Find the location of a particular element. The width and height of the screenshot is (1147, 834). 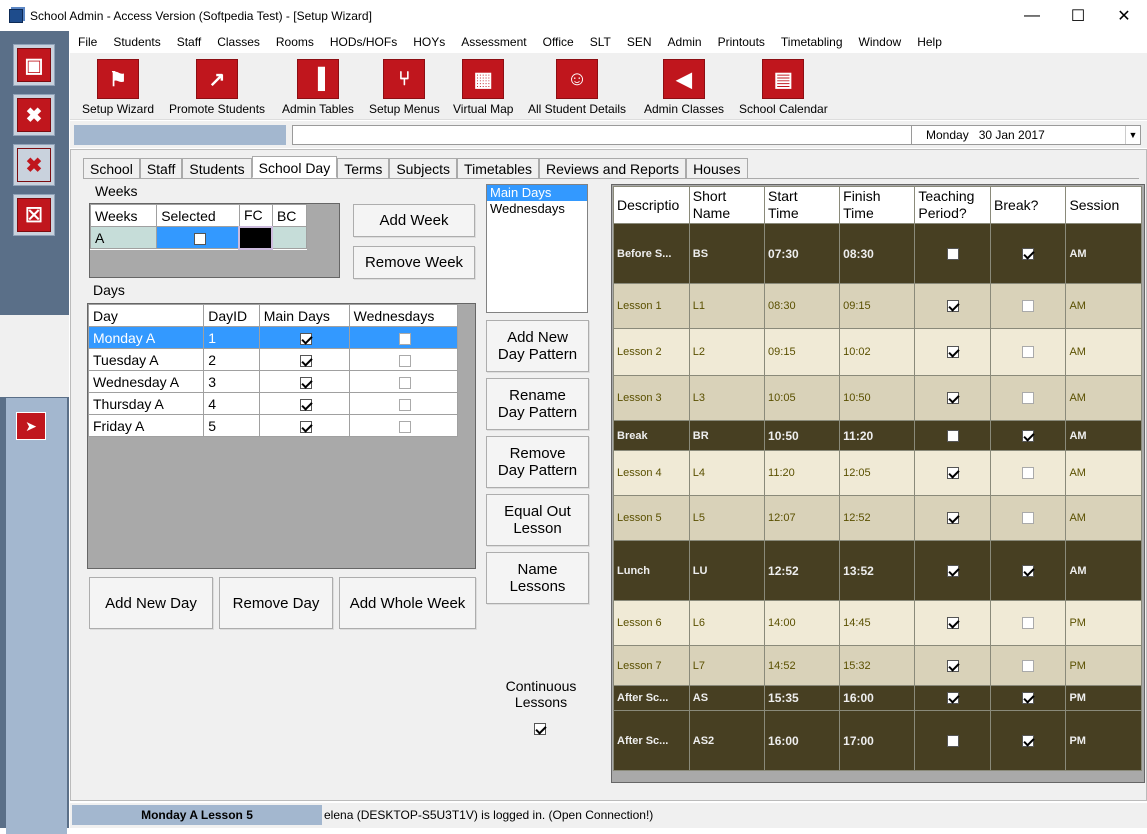

equal-out-lesson-button: Equal Out Lesson is located at coordinates (537, 520).